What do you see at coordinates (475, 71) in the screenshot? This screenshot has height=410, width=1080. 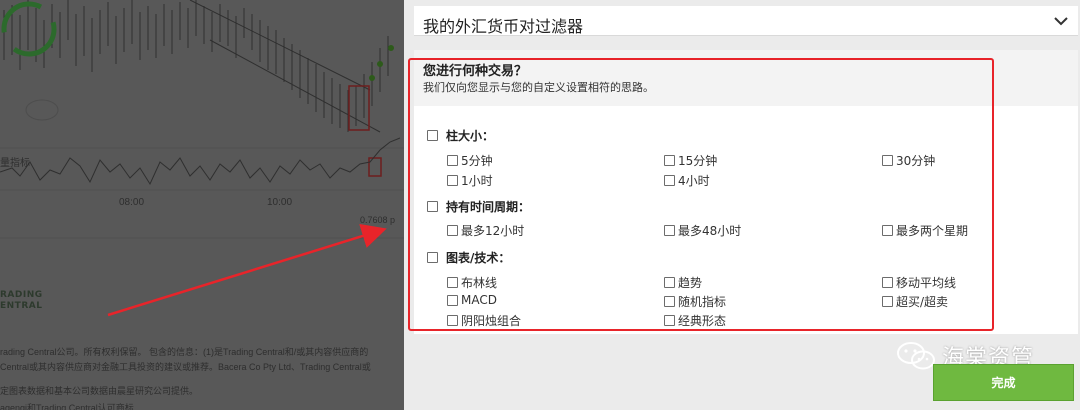 I see `question-title: 您进行何种交易？` at bounding box center [475, 71].